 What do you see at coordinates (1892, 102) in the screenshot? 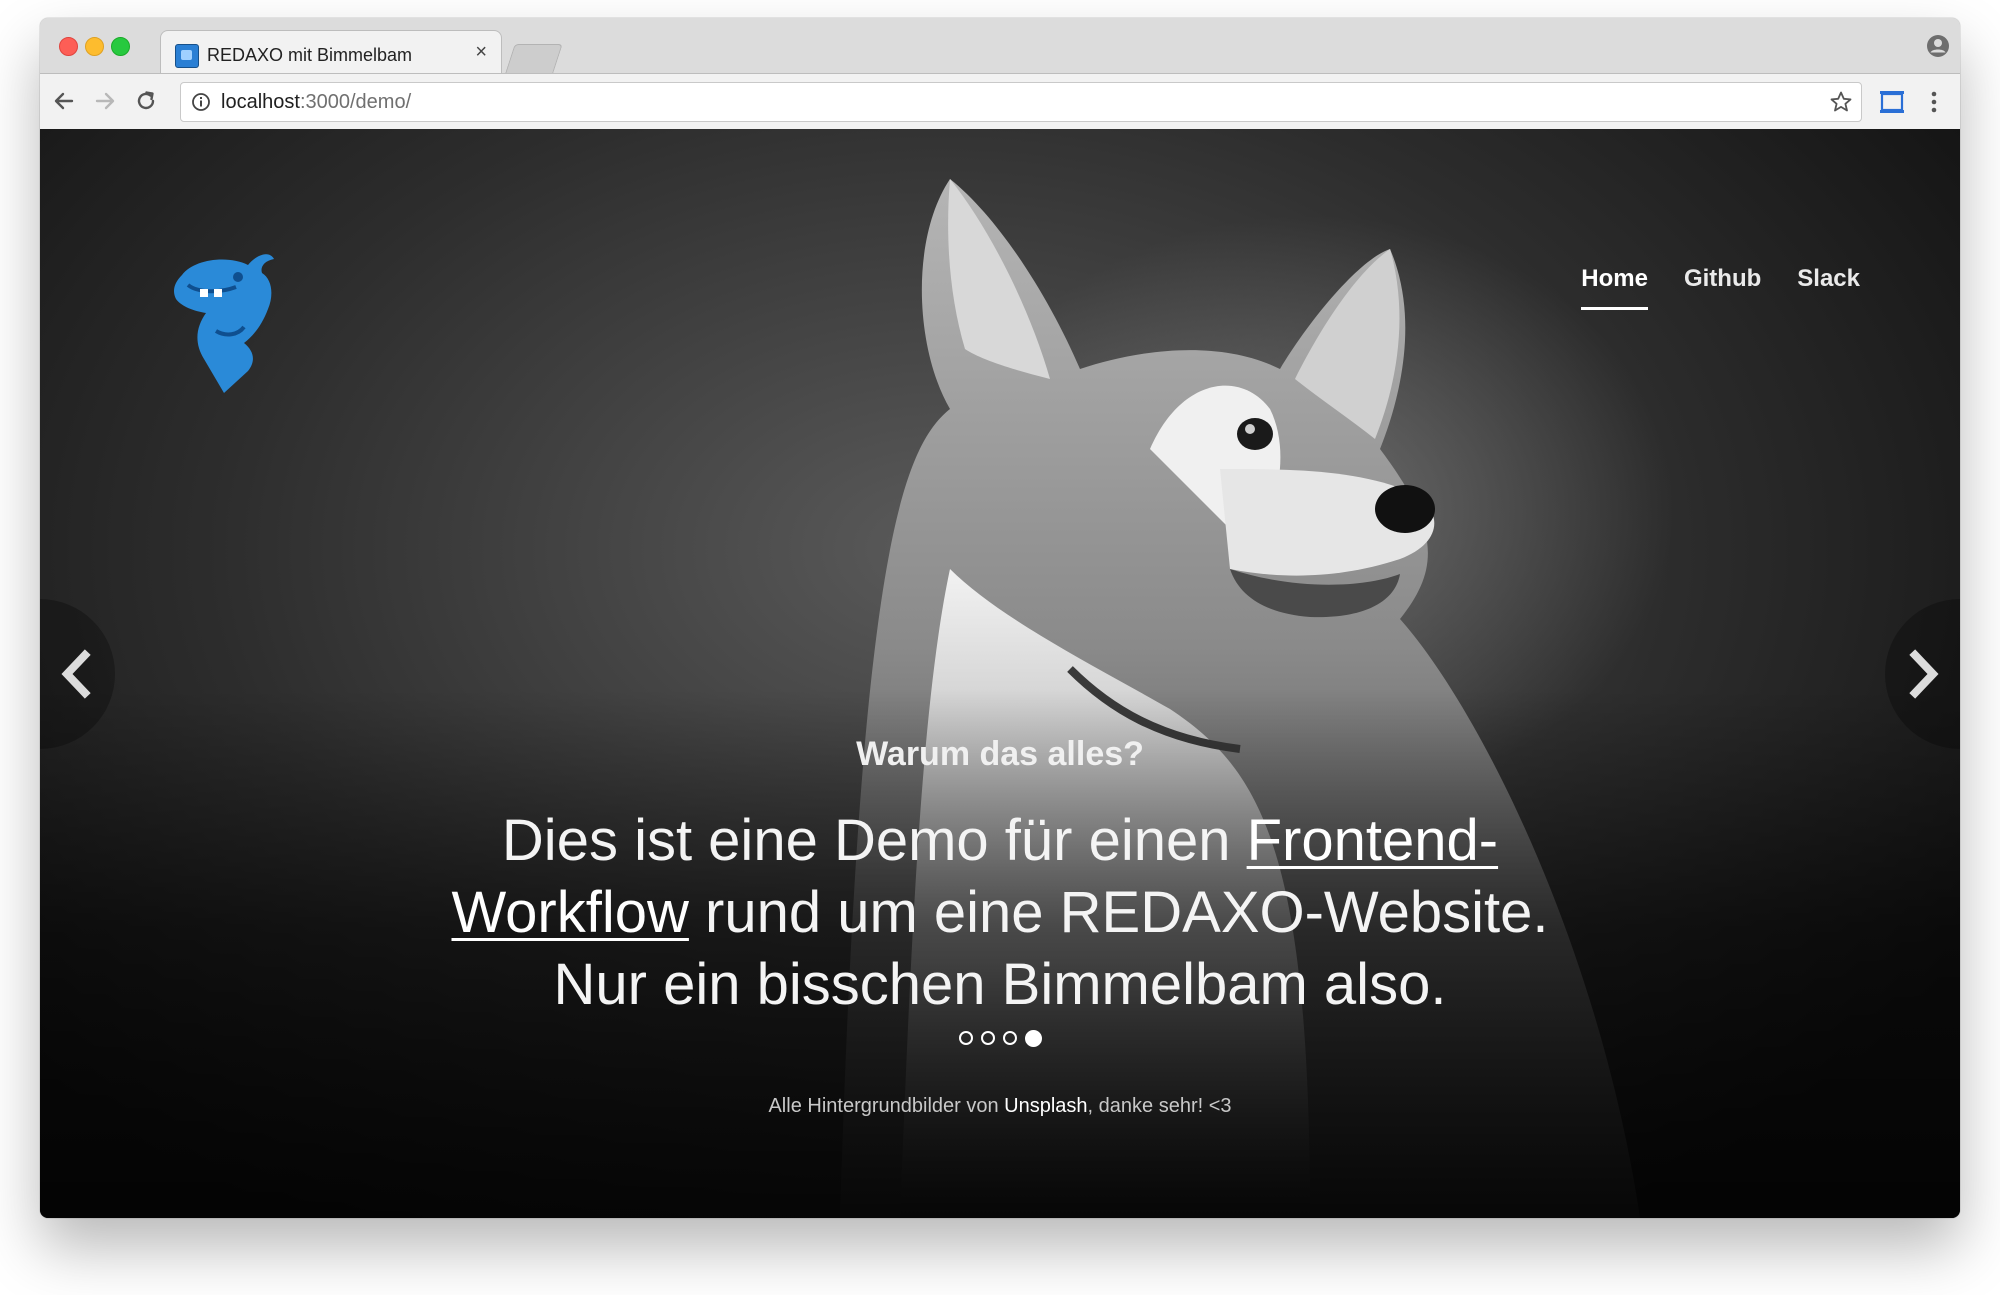
I see `cast-icon` at bounding box center [1892, 102].